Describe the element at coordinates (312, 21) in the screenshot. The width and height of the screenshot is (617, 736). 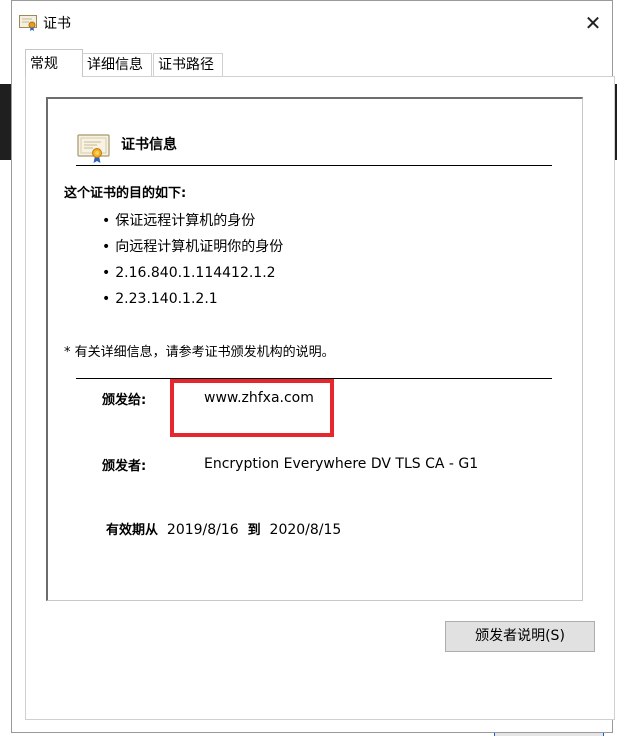
I see `title-bar: 证书 ✕` at that location.